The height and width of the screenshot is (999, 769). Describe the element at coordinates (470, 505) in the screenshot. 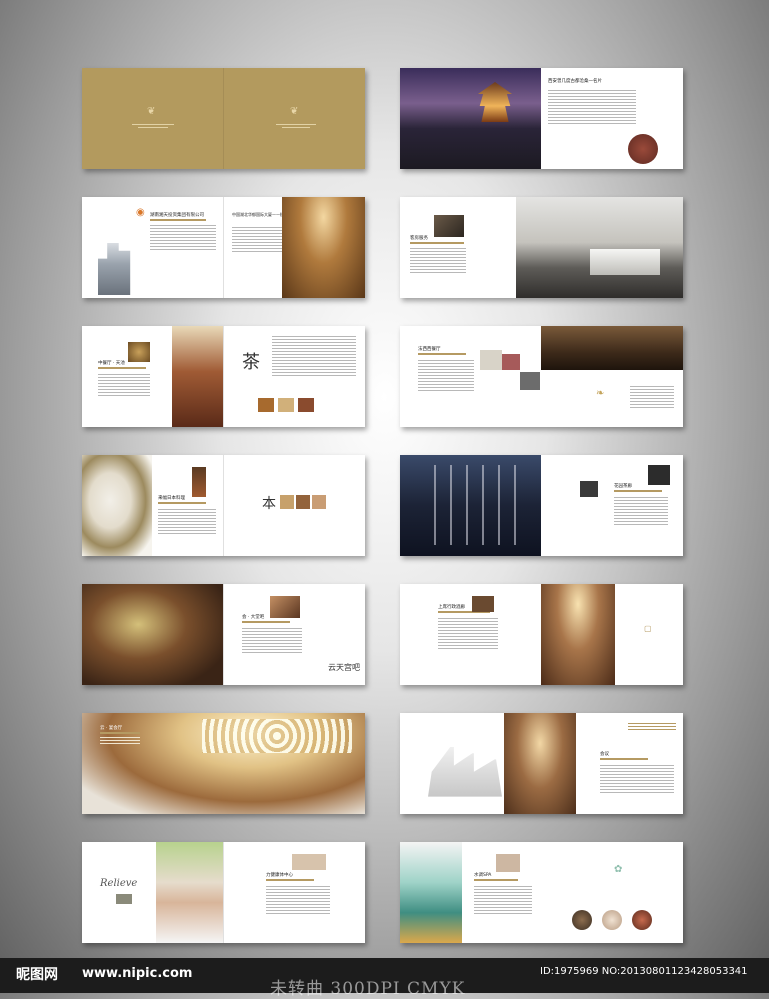

I see `column-lights` at that location.